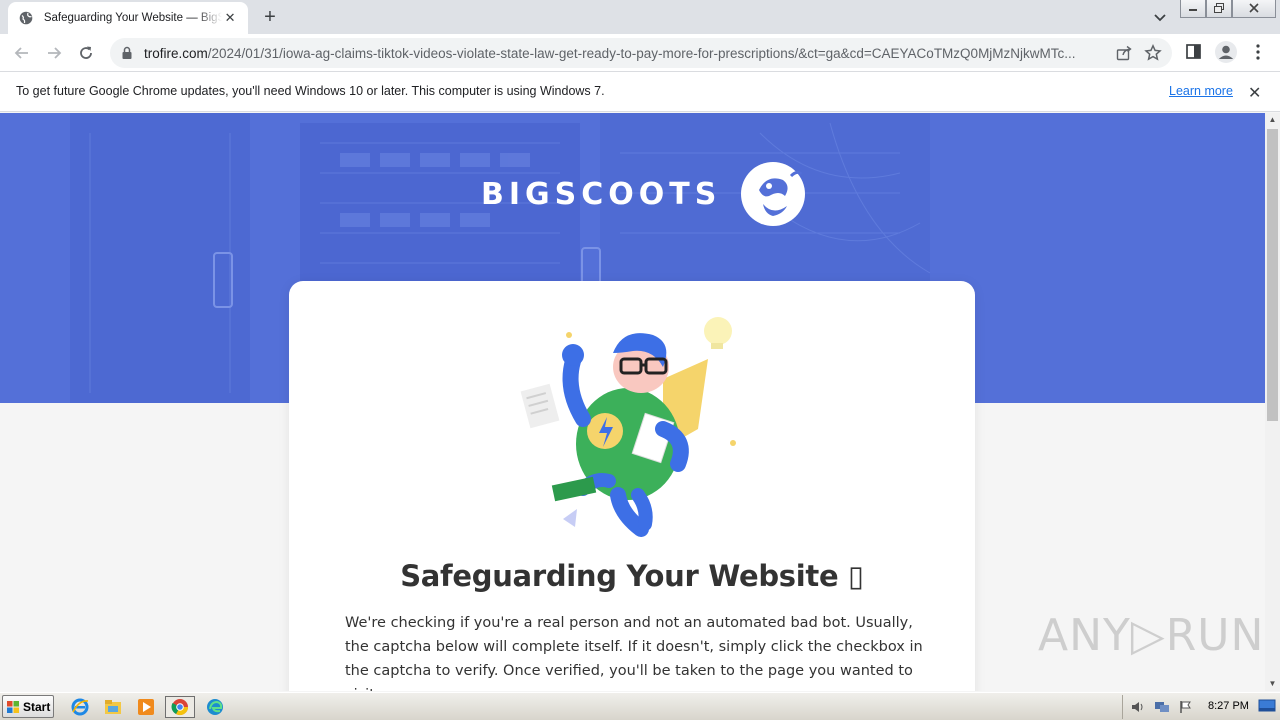 This screenshot has height=720, width=1280. What do you see at coordinates (1219, 9) in the screenshot?
I see `restore-icon` at bounding box center [1219, 9].